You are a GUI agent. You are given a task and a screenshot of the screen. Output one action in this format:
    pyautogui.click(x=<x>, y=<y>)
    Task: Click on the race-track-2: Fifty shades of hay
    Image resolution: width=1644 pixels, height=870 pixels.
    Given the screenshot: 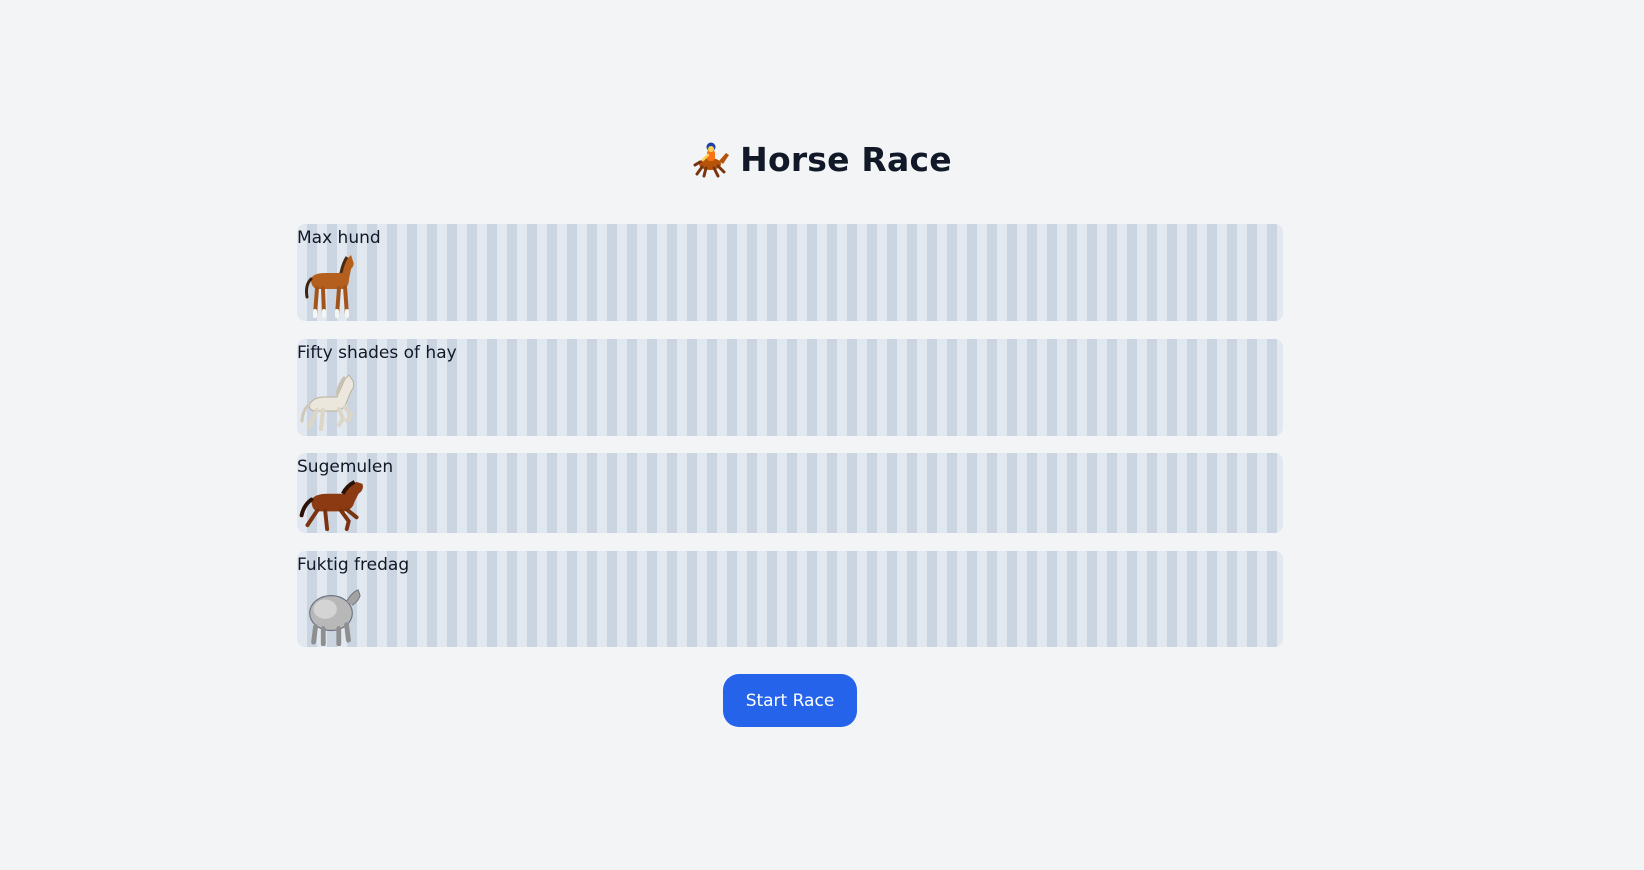 What is the action you would take?
    pyautogui.click(x=790, y=387)
    